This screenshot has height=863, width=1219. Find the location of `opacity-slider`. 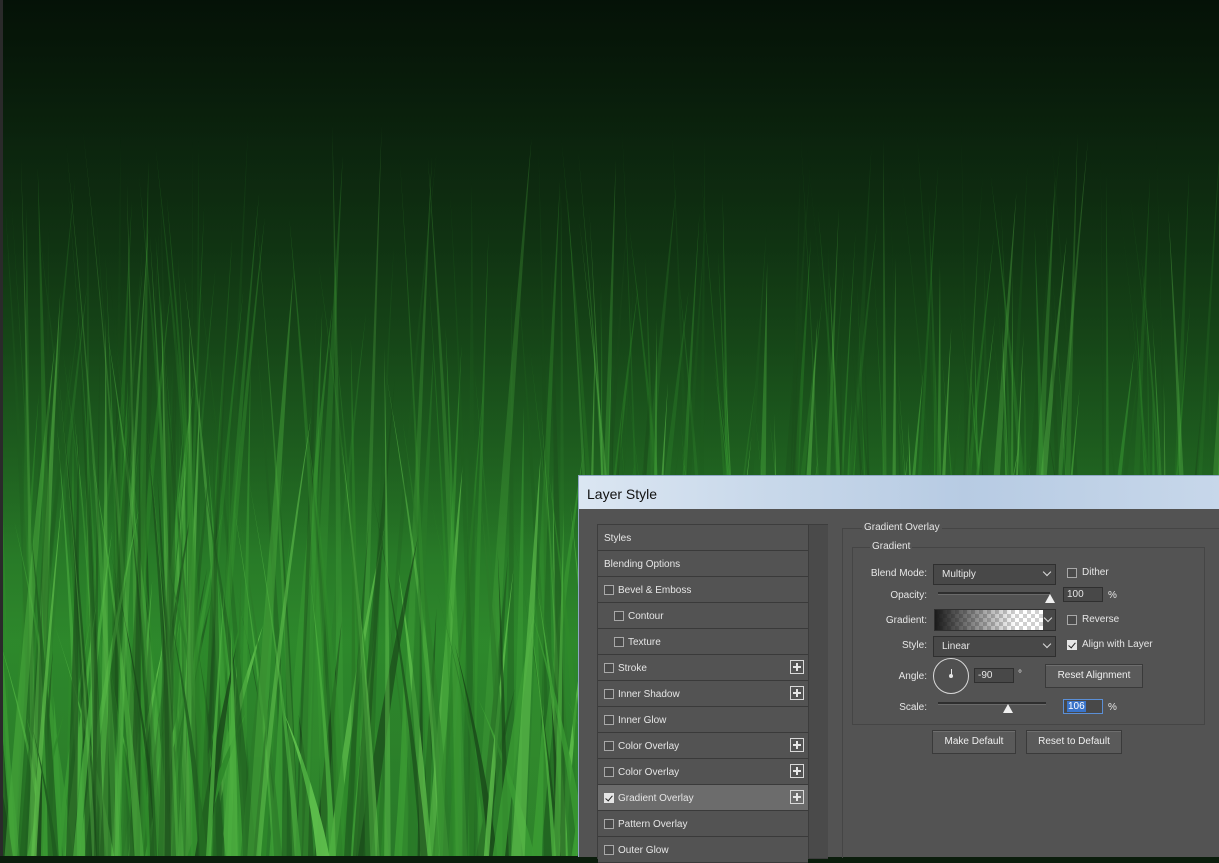

opacity-slider is located at coordinates (994, 593).